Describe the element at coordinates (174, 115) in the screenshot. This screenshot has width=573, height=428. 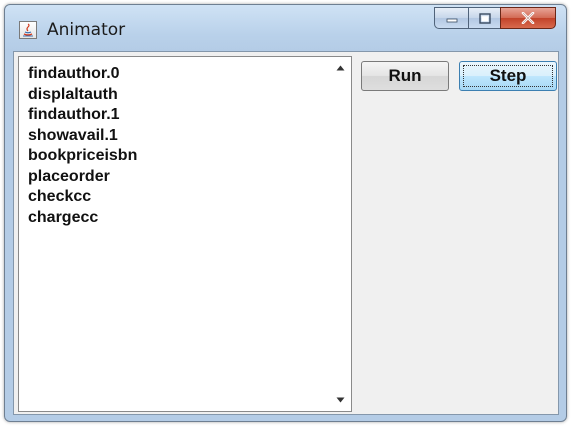
I see `list-item: findauthor.1` at that location.